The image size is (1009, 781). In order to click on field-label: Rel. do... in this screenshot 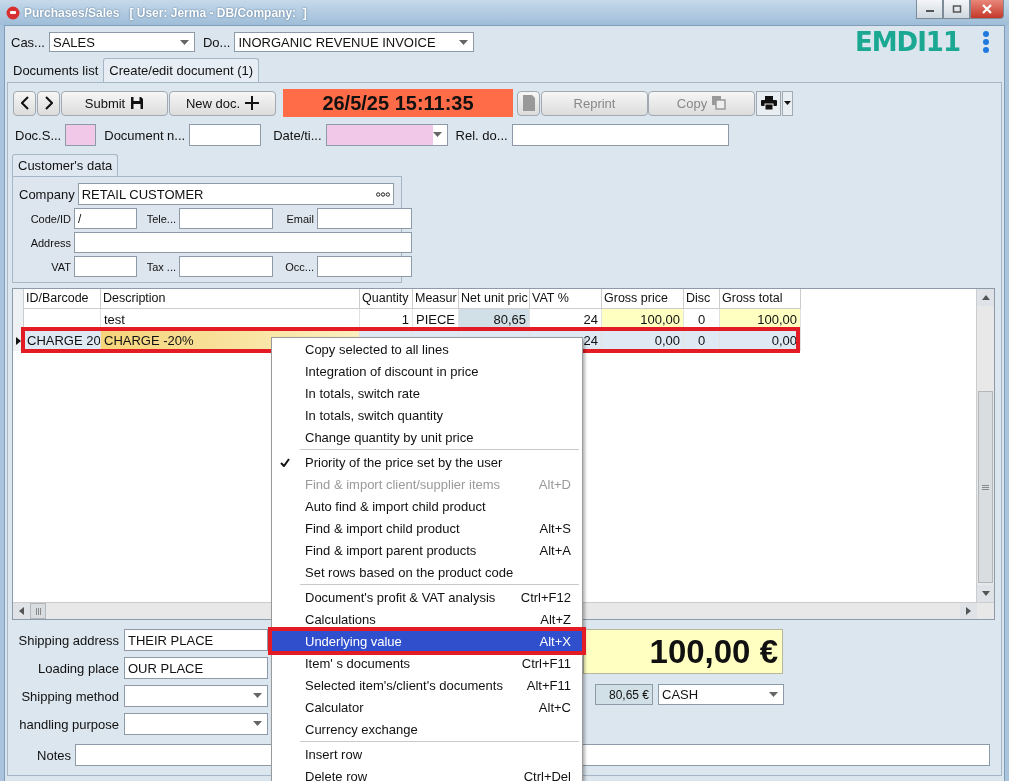, I will do `click(481, 135)`.